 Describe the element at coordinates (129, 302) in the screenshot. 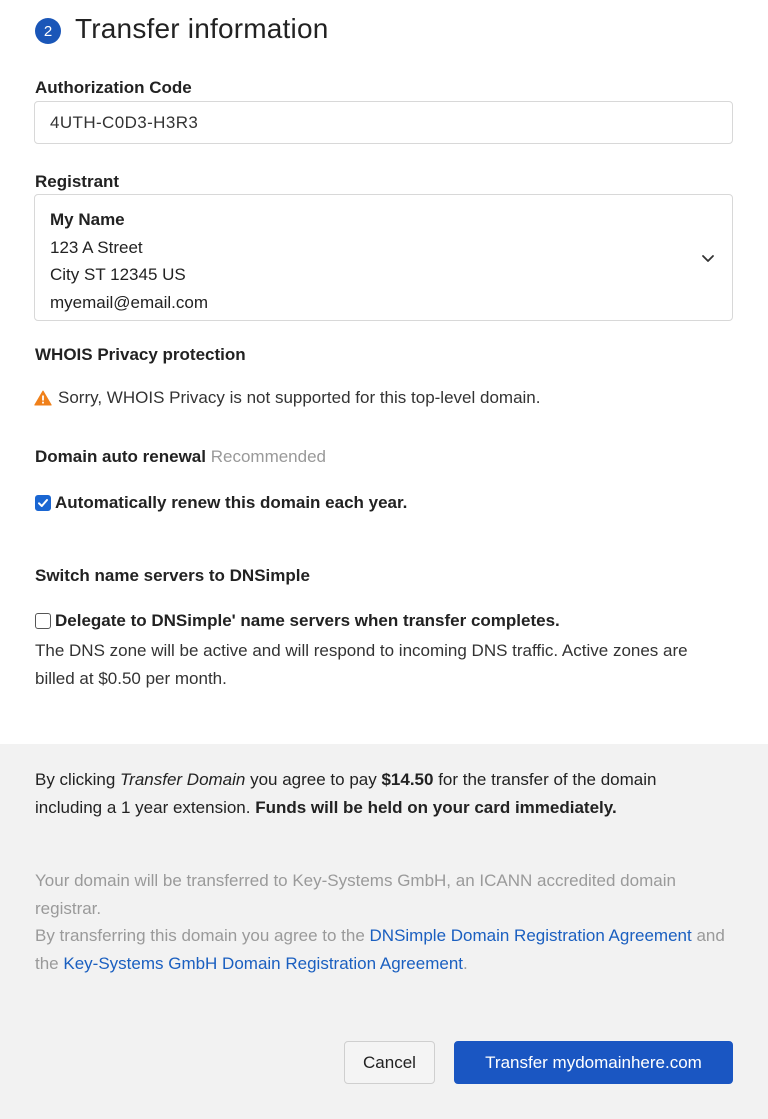

I see `registrant-email: myemail@email.com` at that location.